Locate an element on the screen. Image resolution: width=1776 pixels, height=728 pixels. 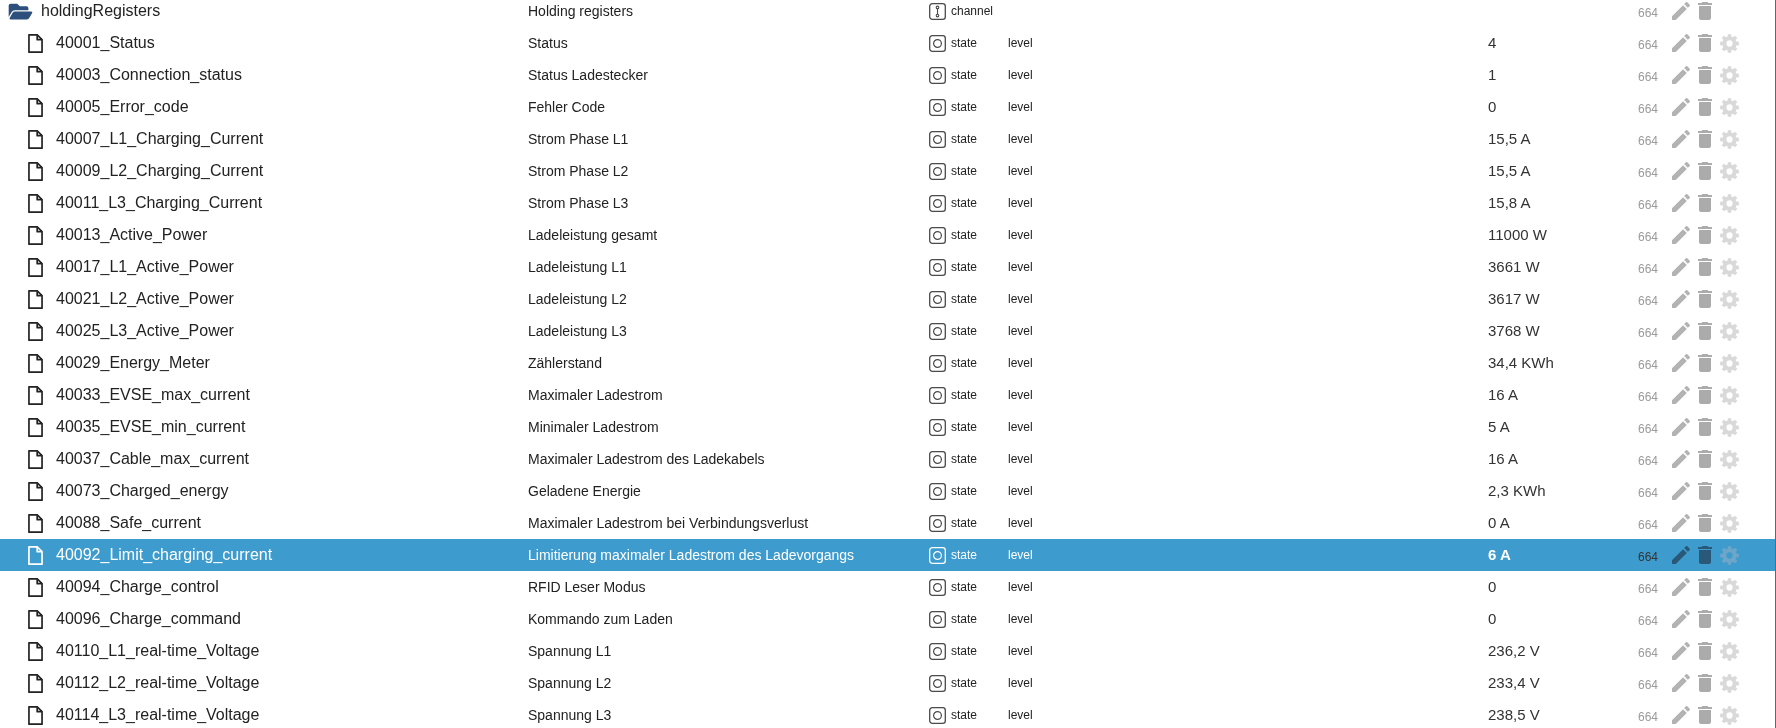
object-value: 15,8 A is located at coordinates (1509, 202).